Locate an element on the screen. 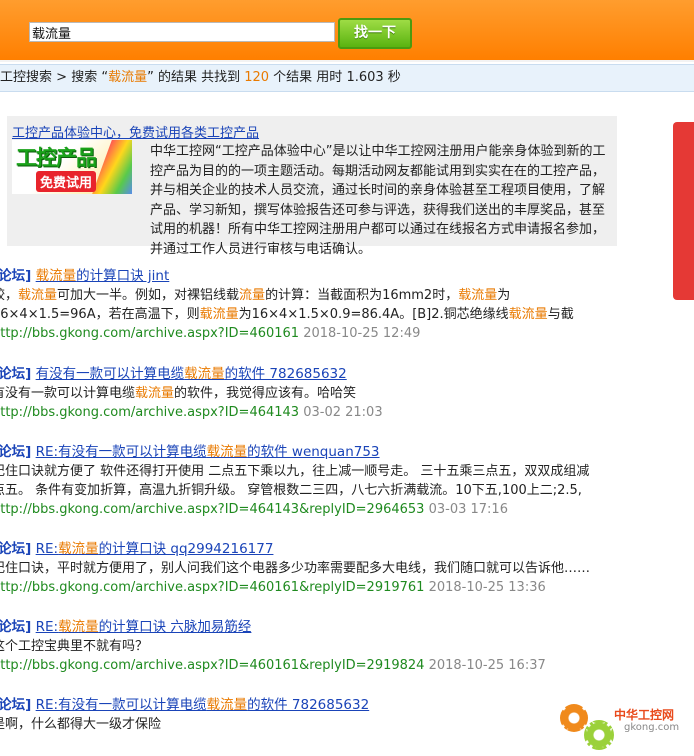  result-title-link: RE:载流量的计算口诀 qq2994216177 is located at coordinates (155, 549).